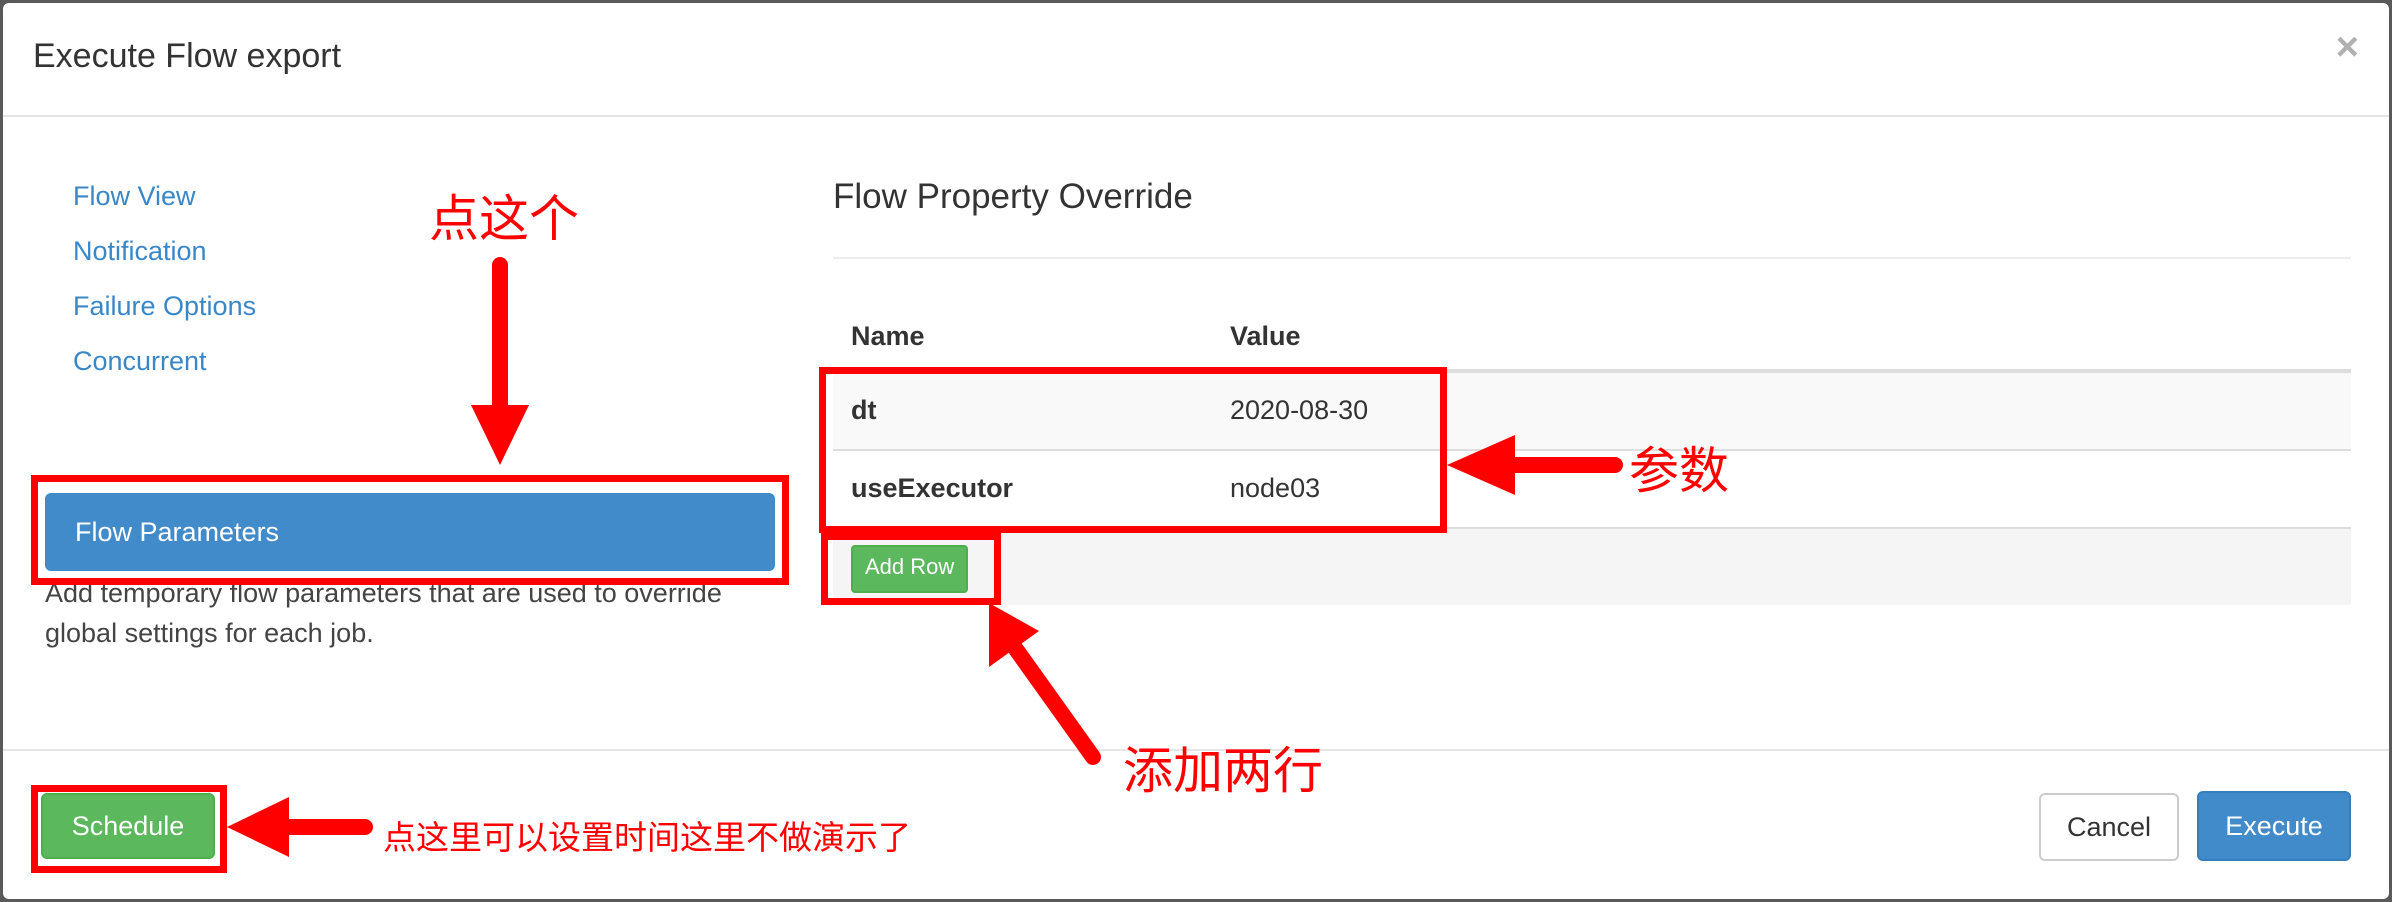 This screenshot has height=902, width=2392. What do you see at coordinates (504, 219) in the screenshot?
I see `annotation-click-this: 点这个` at bounding box center [504, 219].